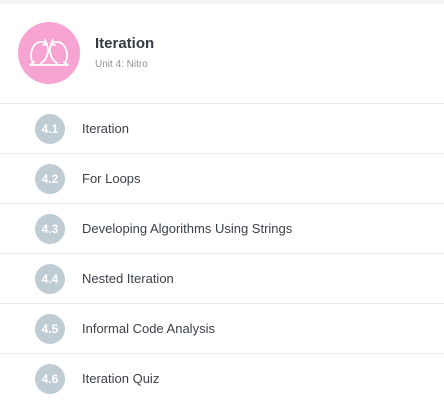 The height and width of the screenshot is (403, 444). Describe the element at coordinates (128, 278) in the screenshot. I see `lesson-title: Nested Iteration` at that location.